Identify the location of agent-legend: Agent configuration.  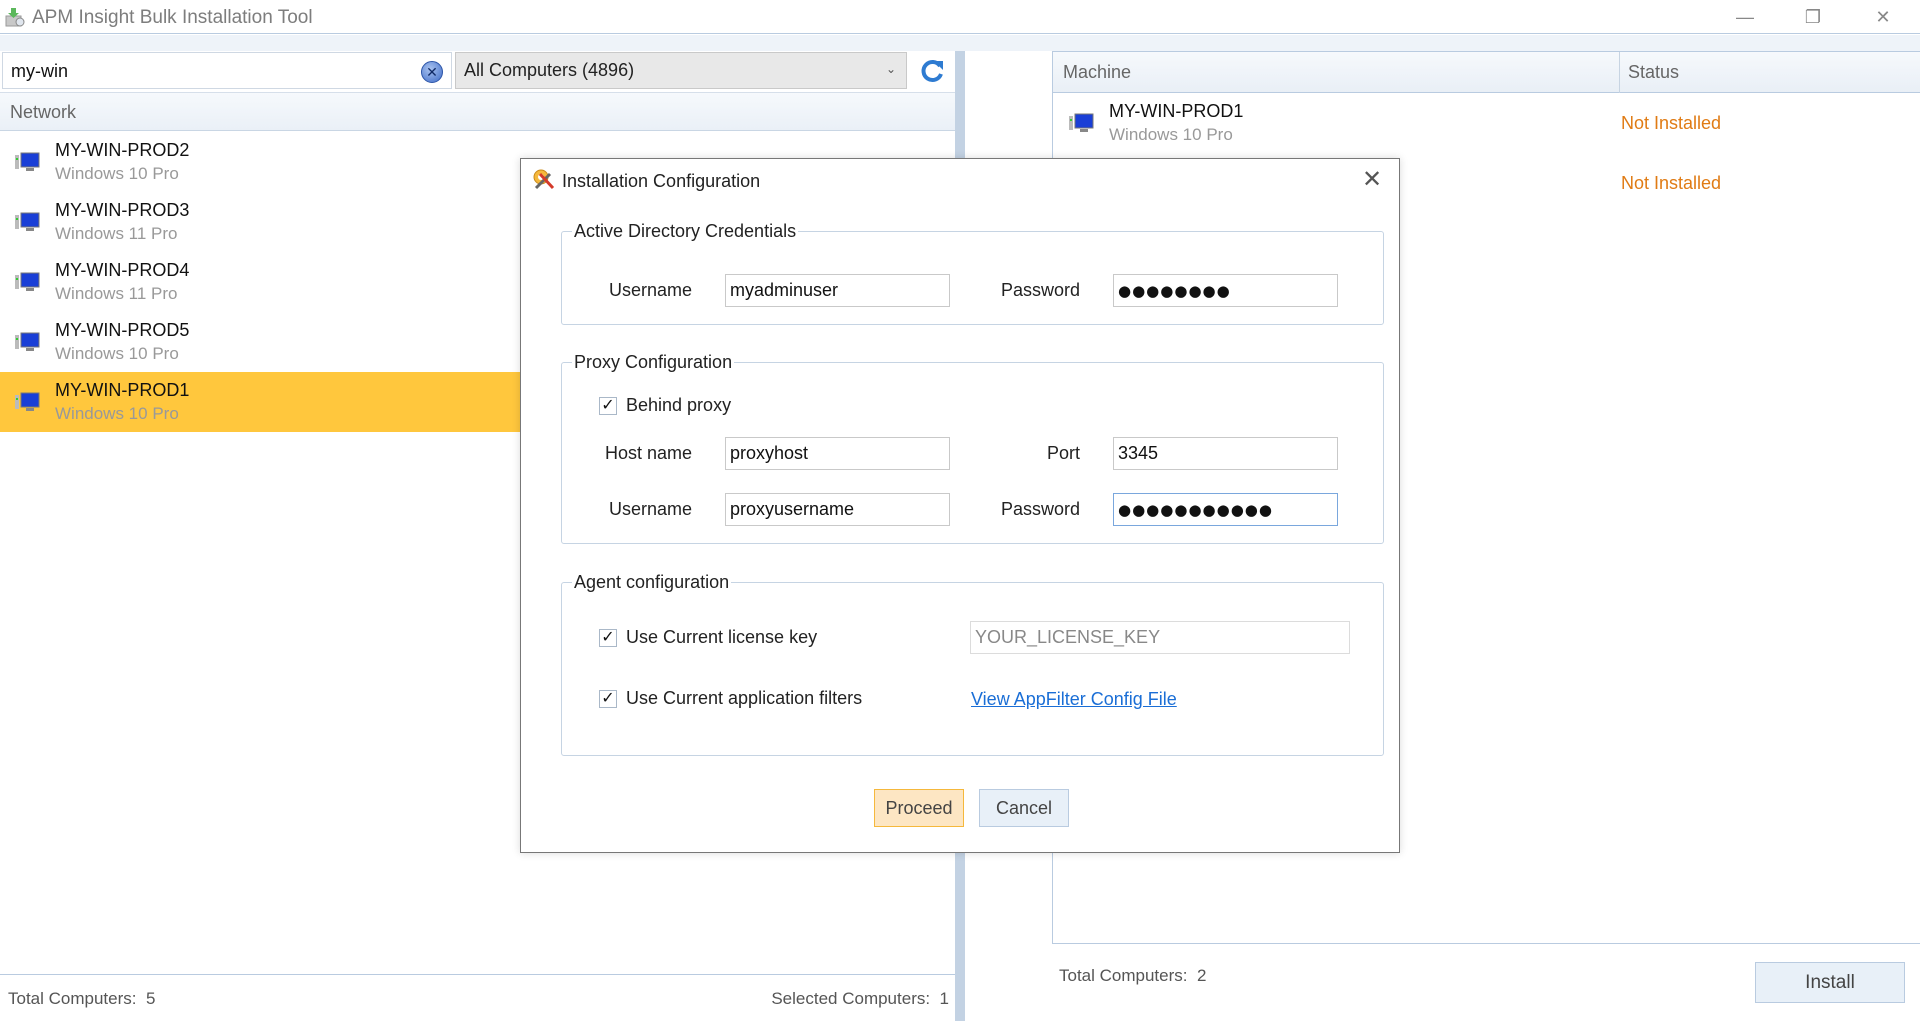
(652, 582).